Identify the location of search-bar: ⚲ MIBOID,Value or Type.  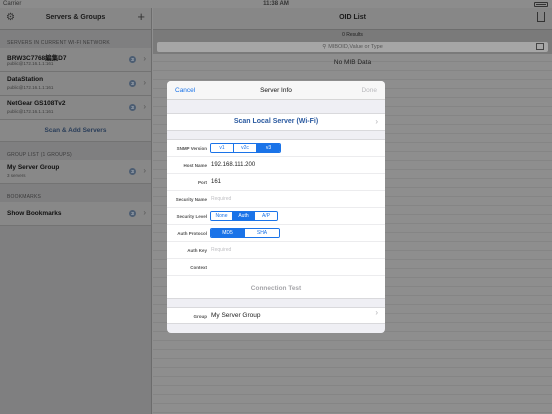
(352, 47).